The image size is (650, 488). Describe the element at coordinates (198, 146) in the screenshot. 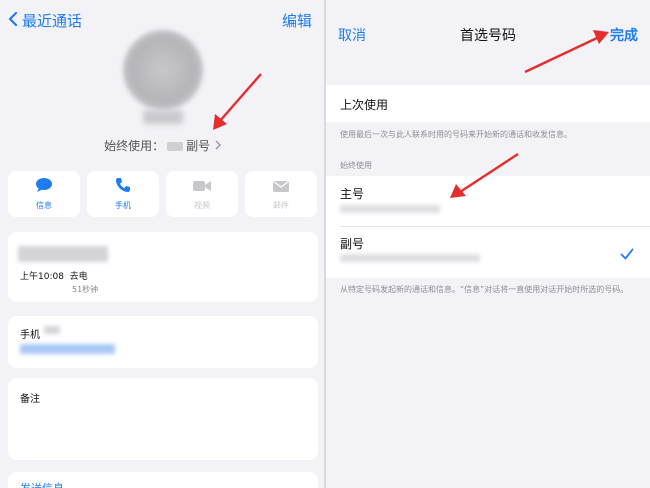

I see `always-use-line: 副号` at that location.